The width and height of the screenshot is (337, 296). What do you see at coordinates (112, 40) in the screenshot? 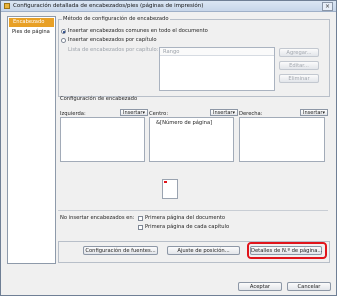
I see `radio-chapter-label: Insertar encabezados por capítulo` at bounding box center [112, 40].